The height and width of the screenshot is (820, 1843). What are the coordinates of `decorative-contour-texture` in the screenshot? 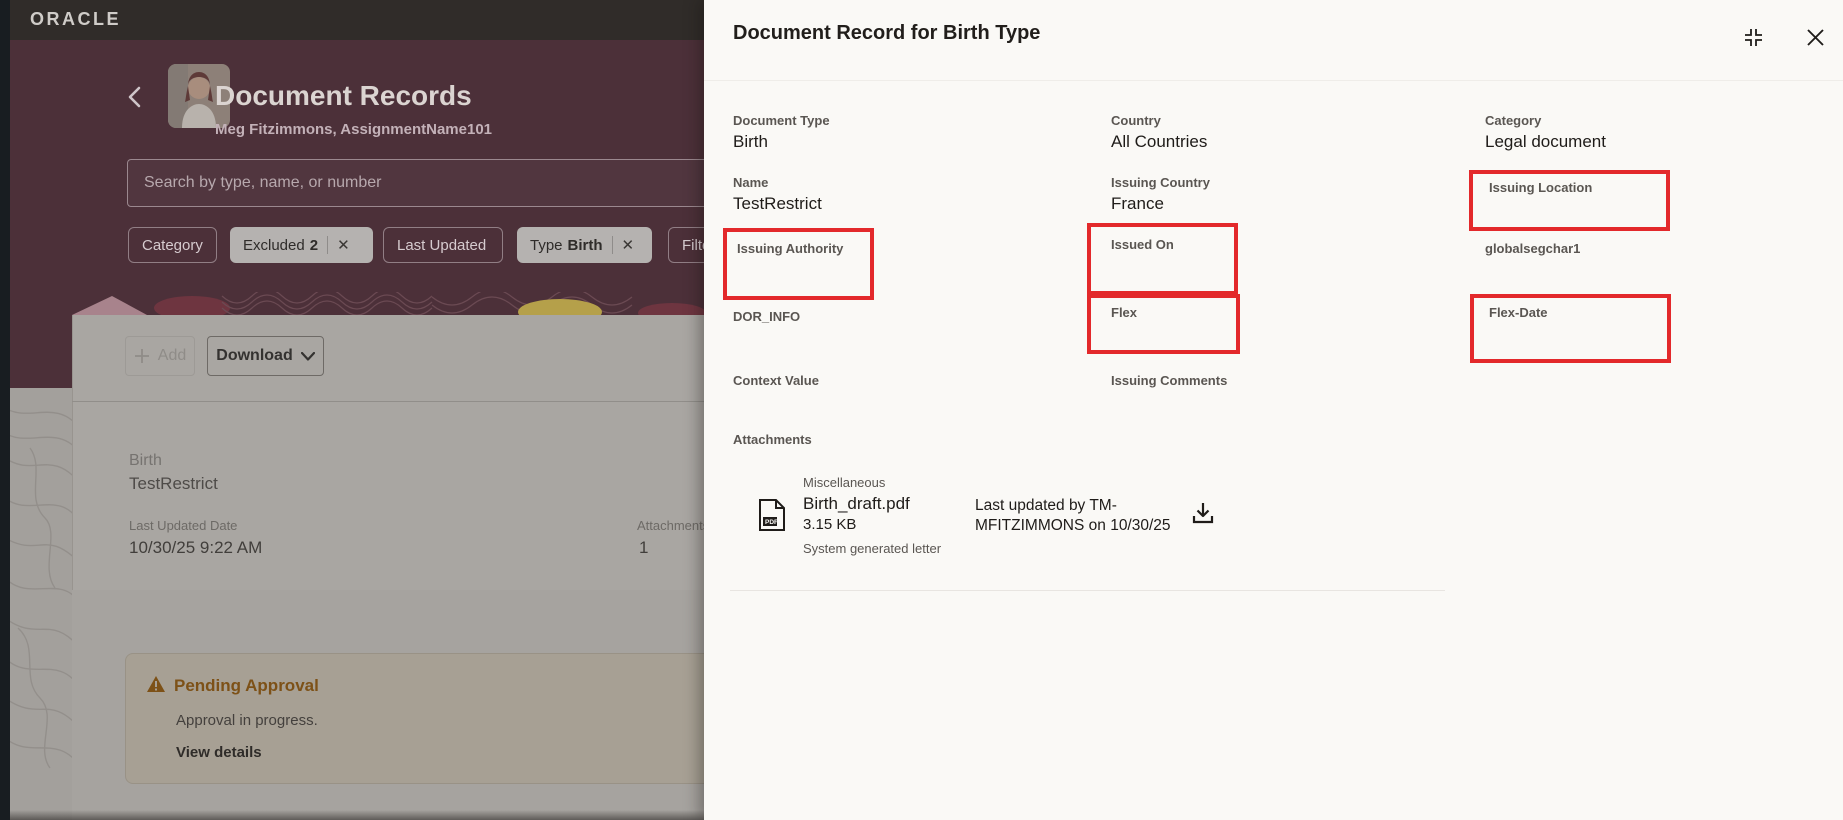 It's located at (41, 604).